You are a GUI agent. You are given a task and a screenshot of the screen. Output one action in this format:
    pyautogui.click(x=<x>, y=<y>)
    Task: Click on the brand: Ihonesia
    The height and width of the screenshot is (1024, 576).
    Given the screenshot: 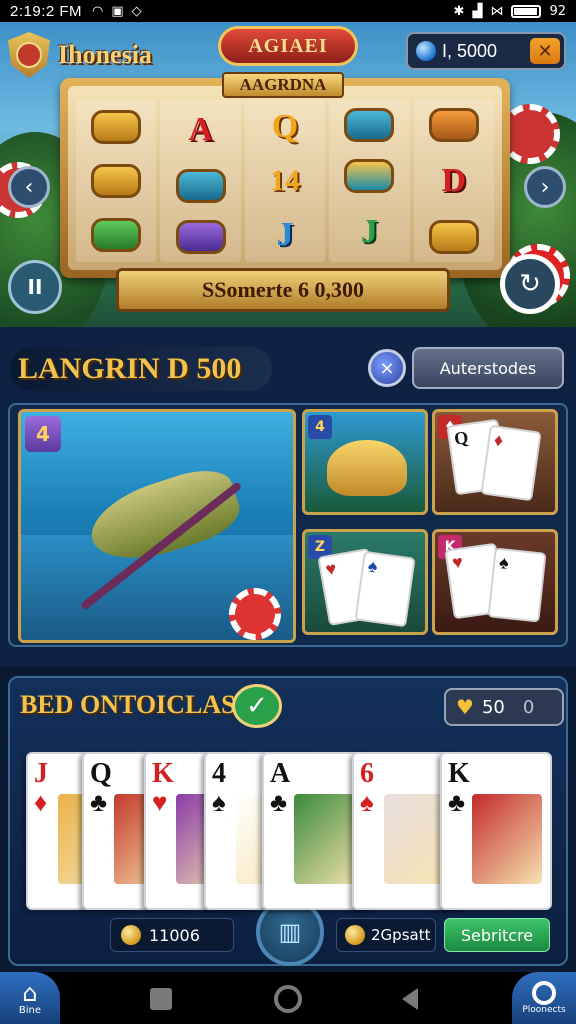 What is the action you would take?
    pyautogui.click(x=80, y=55)
    